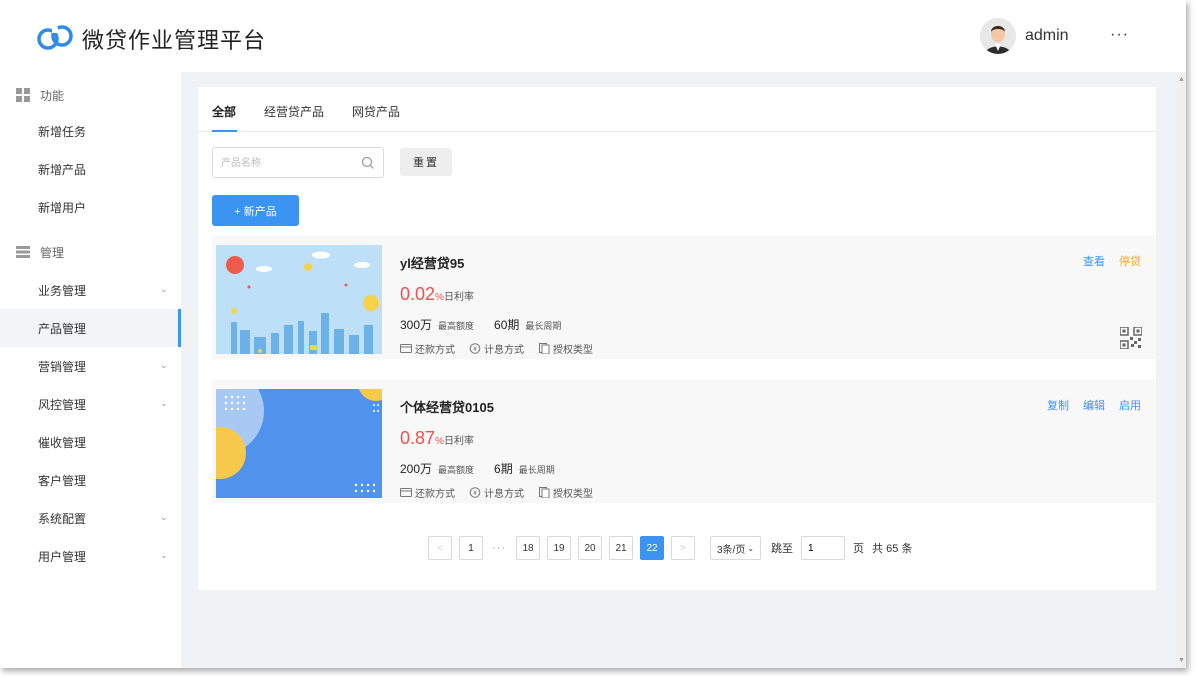  What do you see at coordinates (536, 470) in the screenshot?
I see `period-label: 最长周期` at bounding box center [536, 470].